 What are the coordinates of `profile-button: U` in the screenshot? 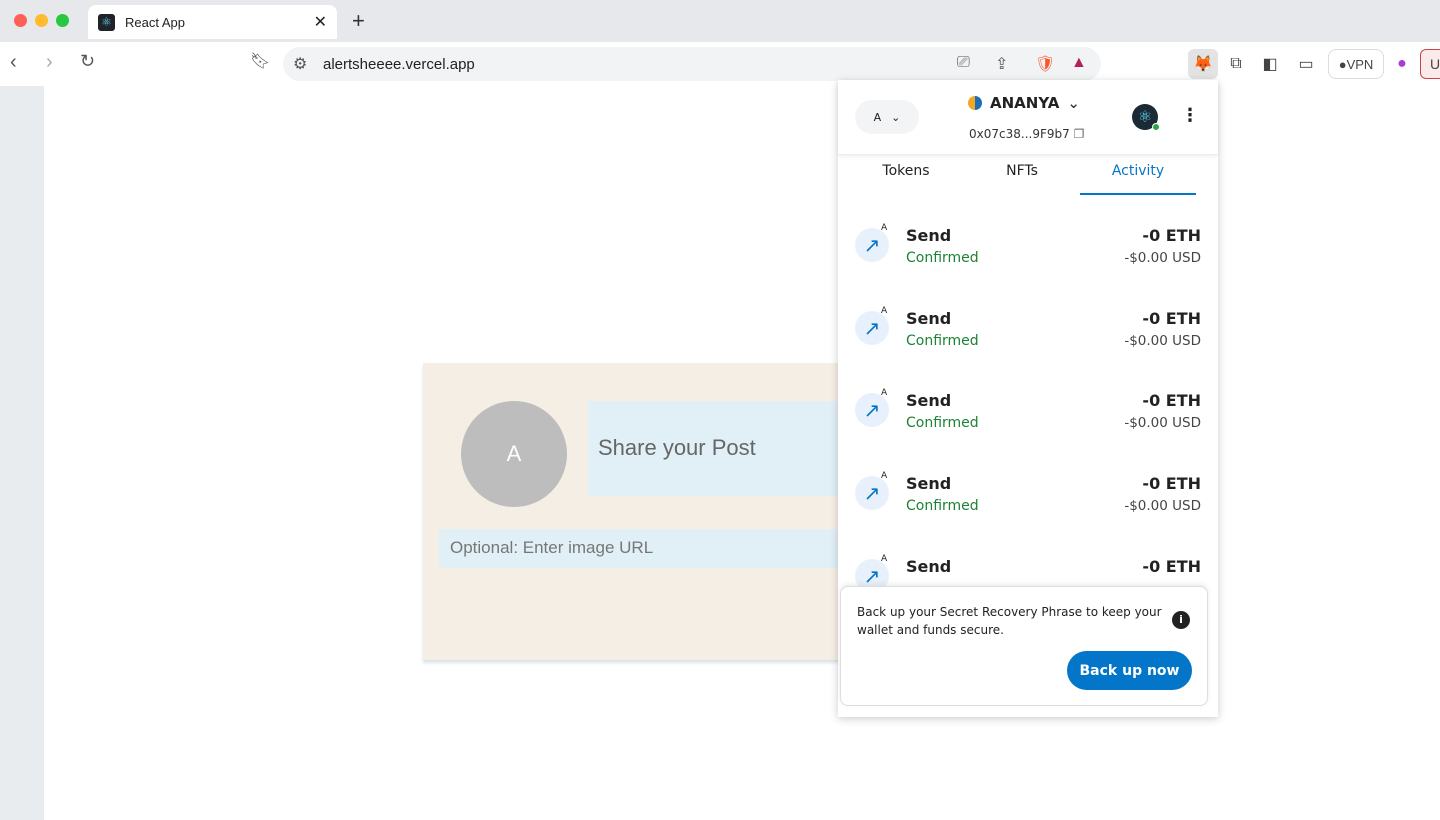 It's located at (1430, 64).